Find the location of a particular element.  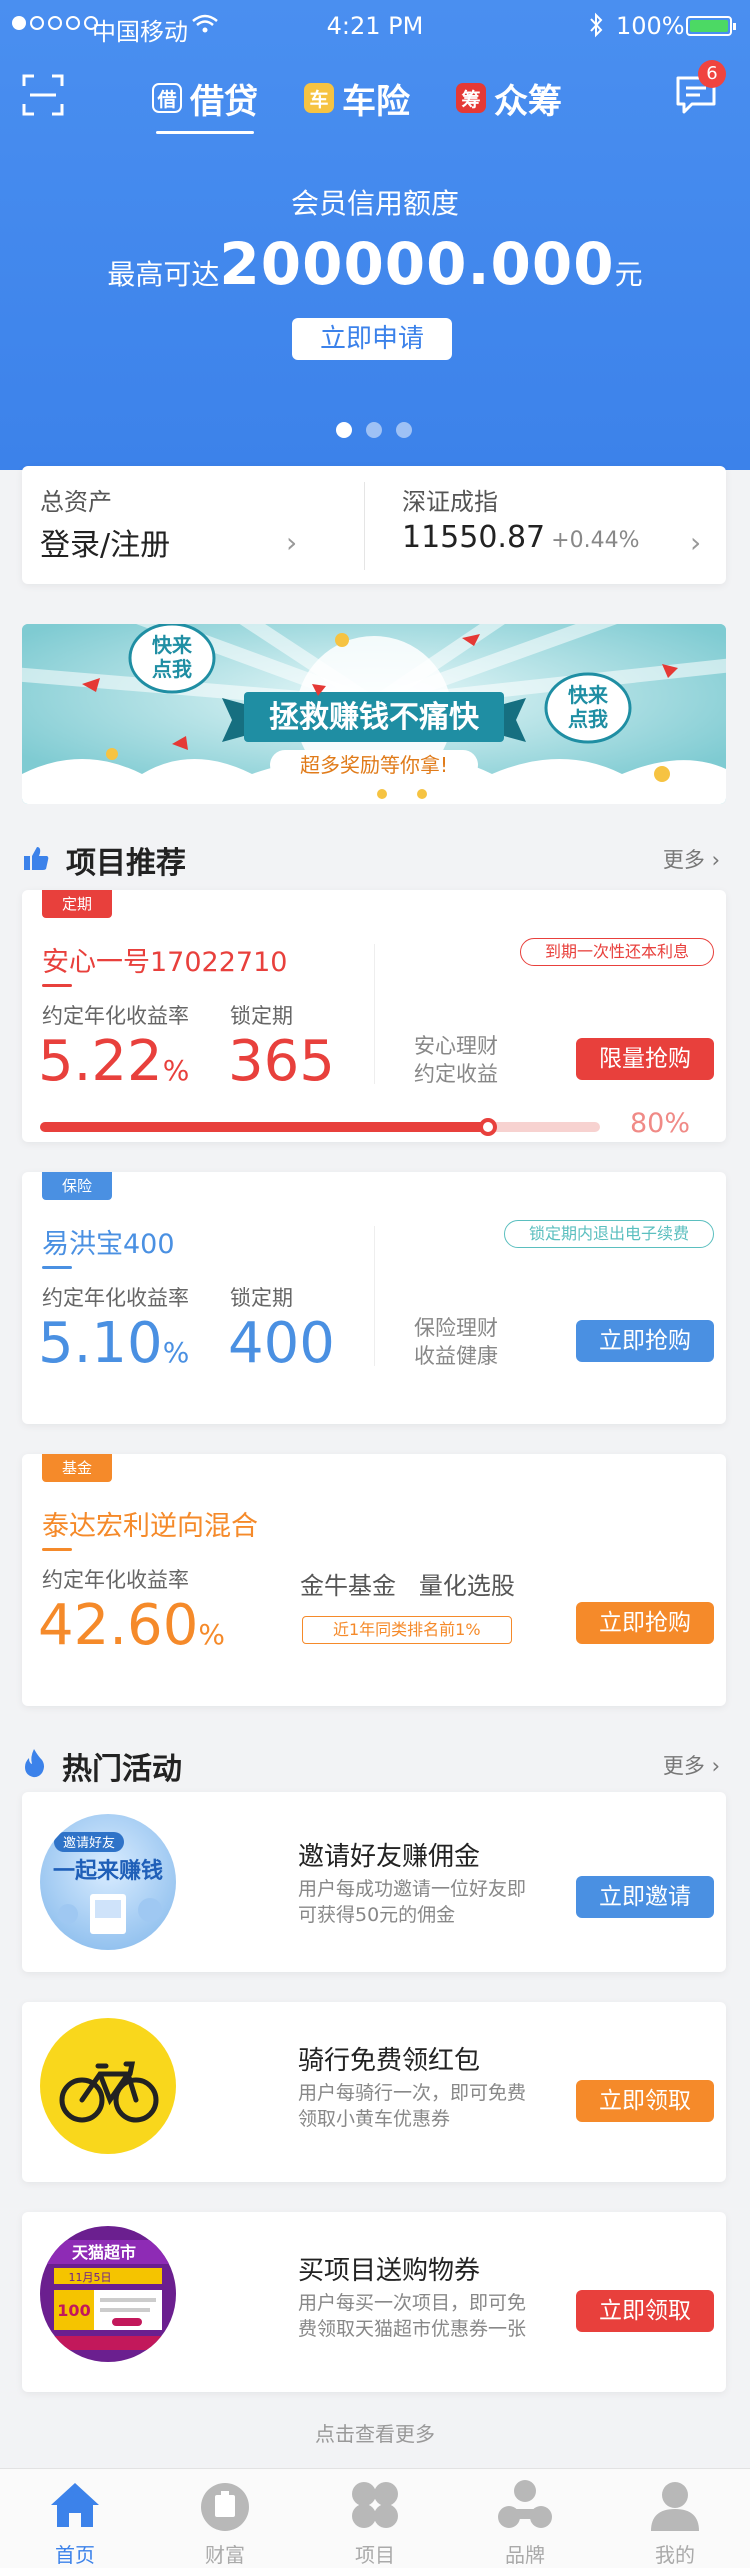

svg-text: 点我 is located at coordinates (588, 719).